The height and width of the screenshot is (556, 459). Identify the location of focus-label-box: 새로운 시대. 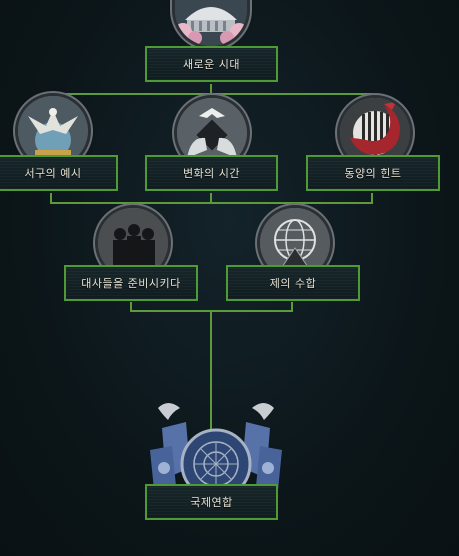
(211, 64).